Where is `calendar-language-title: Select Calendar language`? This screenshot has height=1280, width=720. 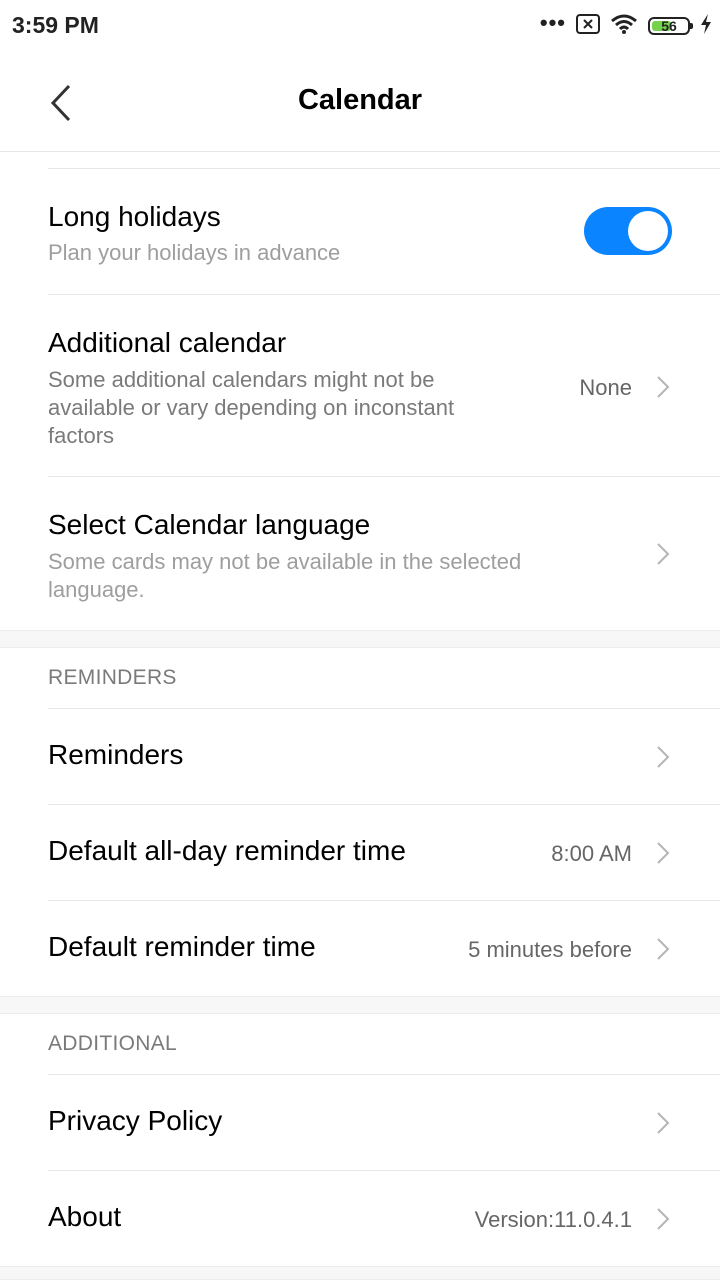 calendar-language-title: Select Calendar language is located at coordinates (209, 524).